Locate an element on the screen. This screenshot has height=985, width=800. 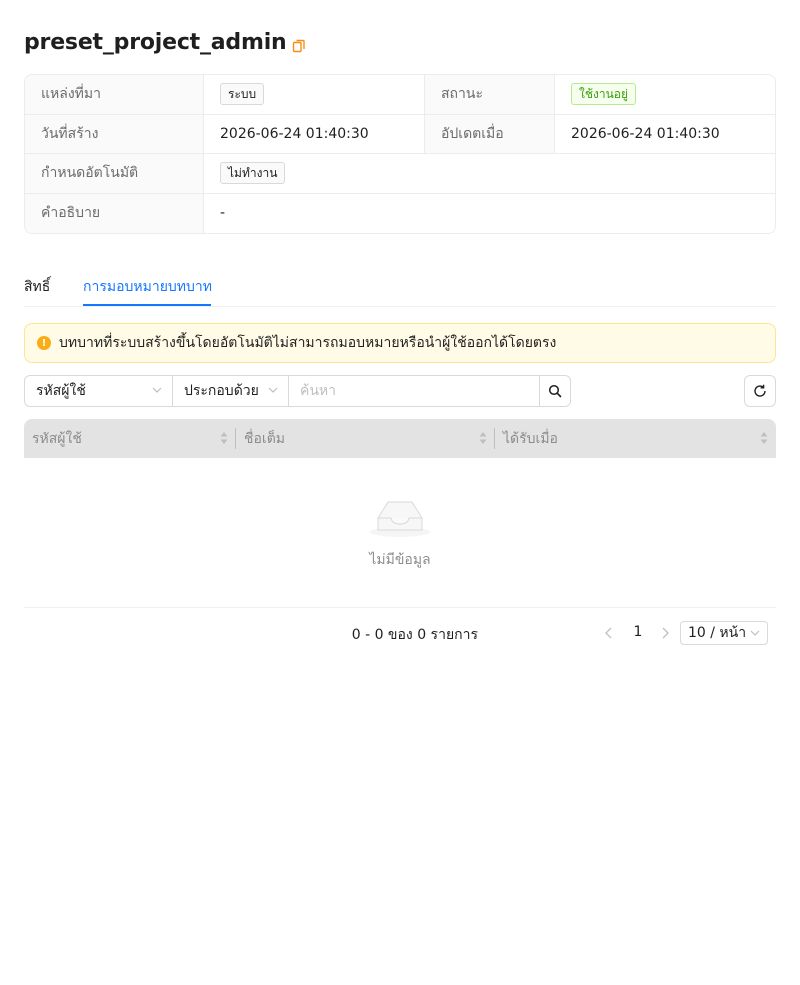
operator-select-value: ประกอบด้วย is located at coordinates (221, 391).